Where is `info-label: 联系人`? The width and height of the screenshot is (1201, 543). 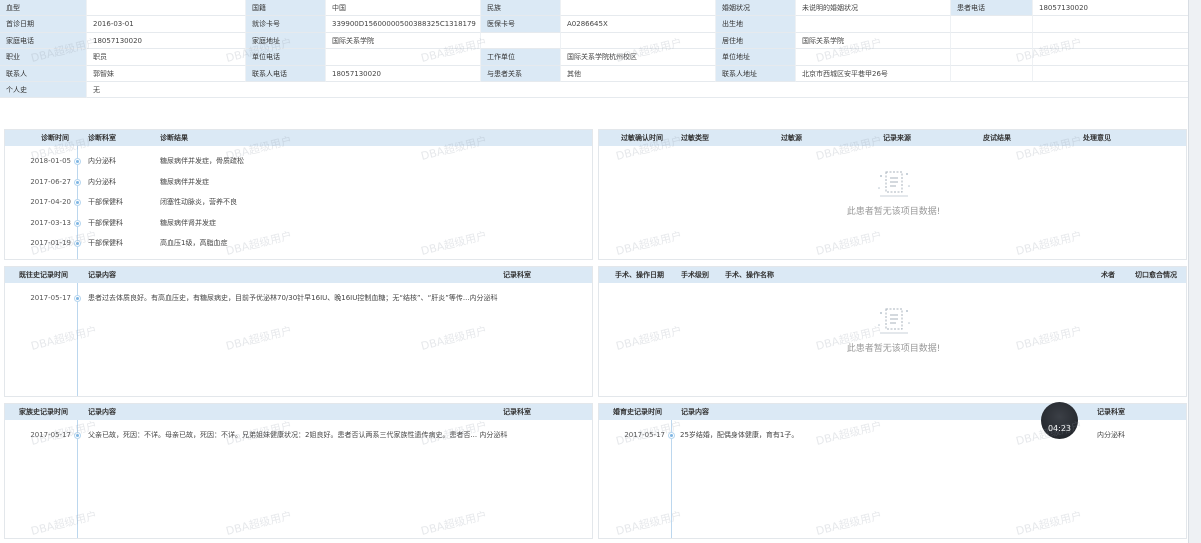 info-label: 联系人 is located at coordinates (43, 73).